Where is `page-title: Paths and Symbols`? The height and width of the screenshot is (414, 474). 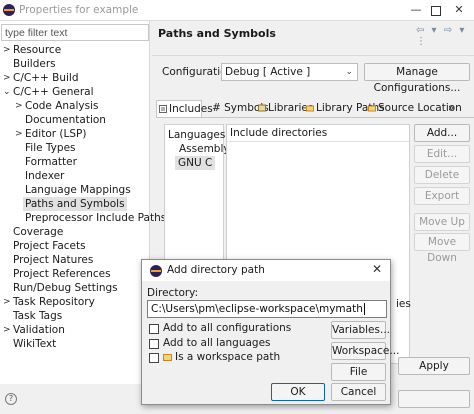
page-title: Paths and Symbols is located at coordinates (217, 33).